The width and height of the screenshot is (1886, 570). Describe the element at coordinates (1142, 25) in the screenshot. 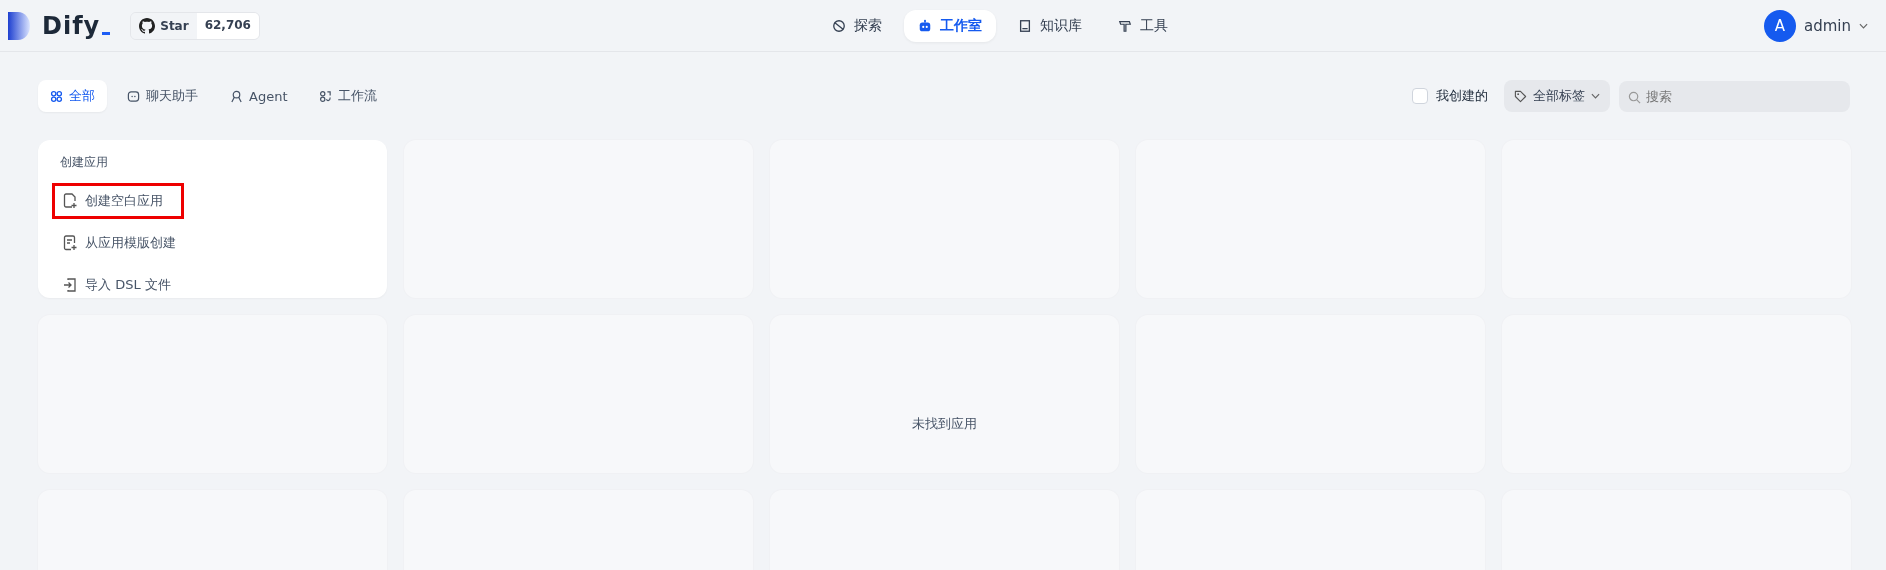

I see `nav-tab: 工具` at that location.